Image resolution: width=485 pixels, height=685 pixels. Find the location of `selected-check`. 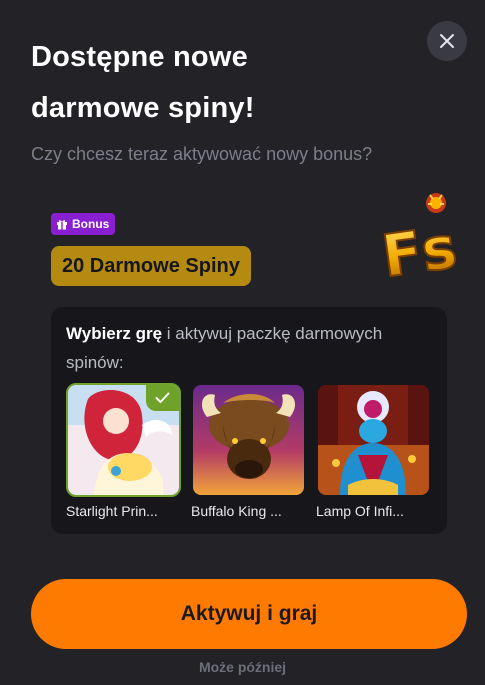

selected-check is located at coordinates (162, 398).